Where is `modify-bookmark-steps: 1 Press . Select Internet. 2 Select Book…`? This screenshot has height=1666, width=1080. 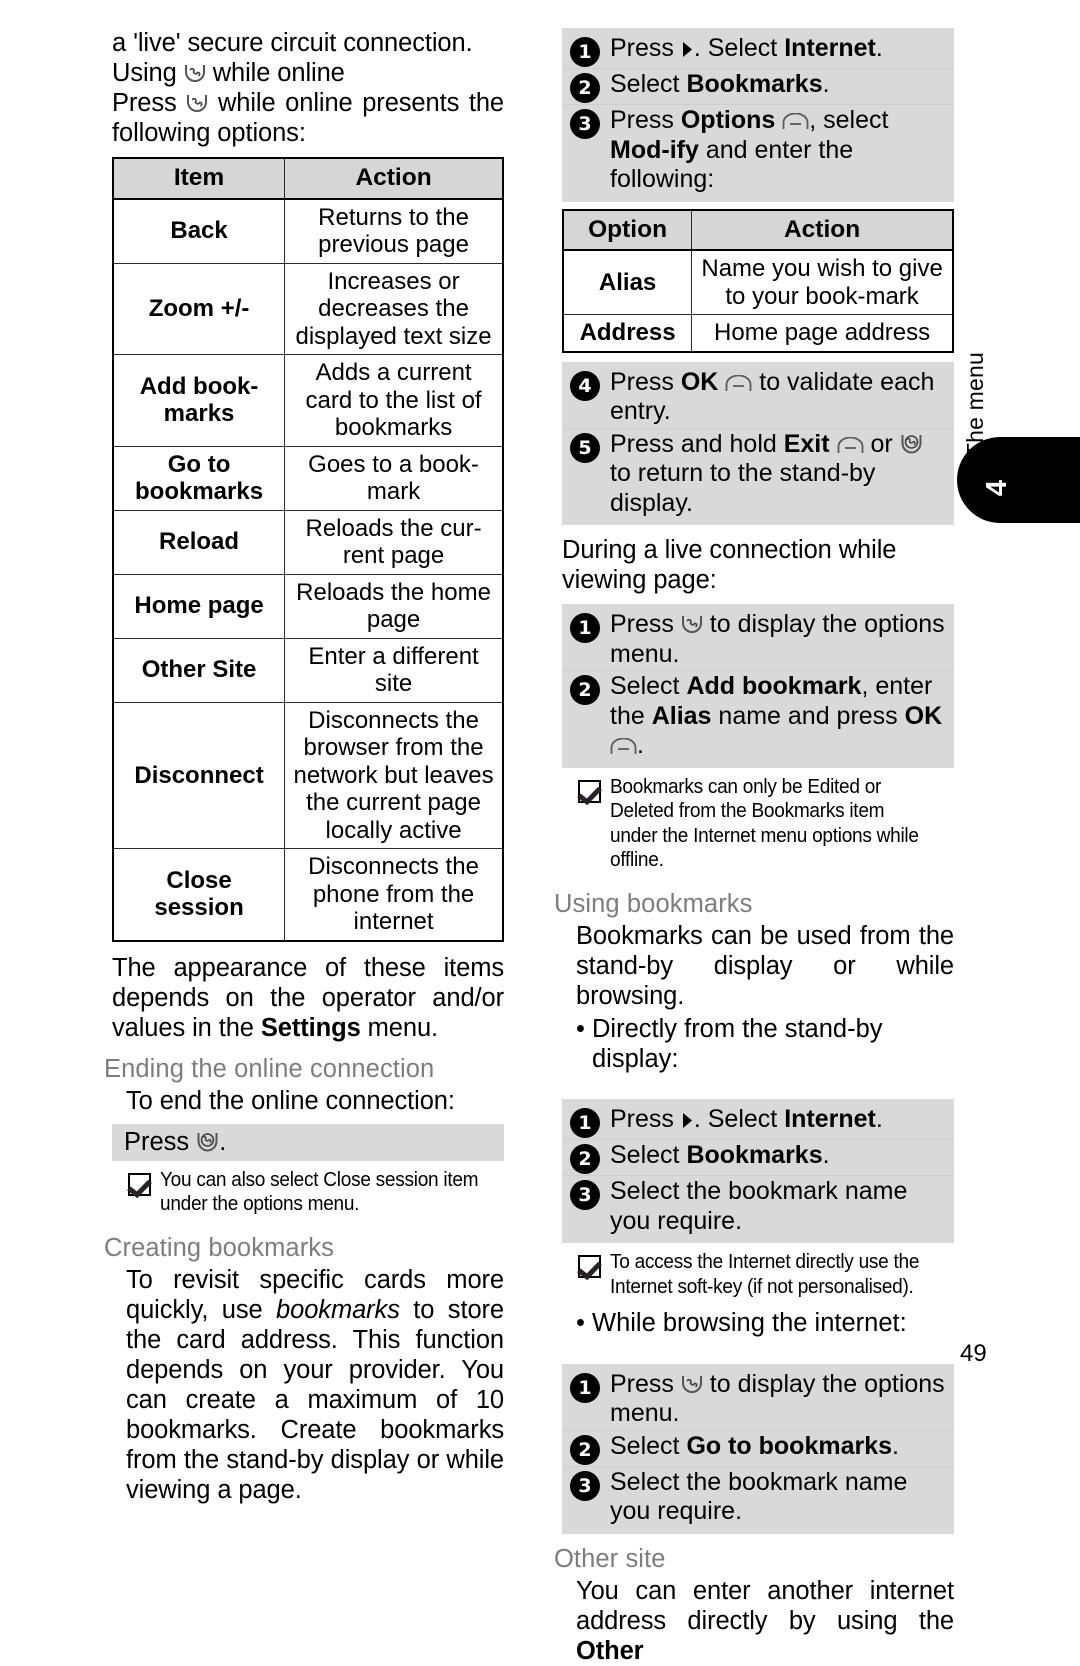
modify-bookmark-steps: 1 Press . Select Internet. 2 Select Book… is located at coordinates (758, 115).